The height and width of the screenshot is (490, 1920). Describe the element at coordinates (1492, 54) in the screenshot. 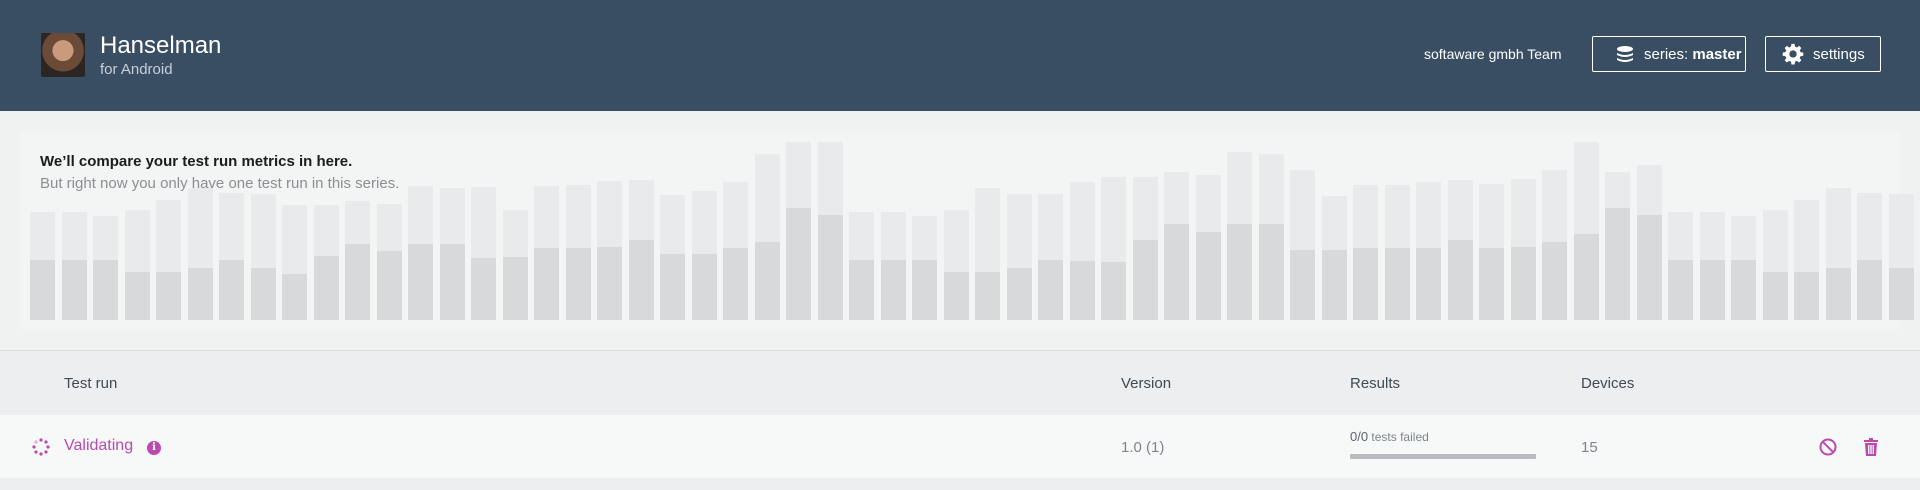

I see `team-name: softaware gmbh Team` at that location.